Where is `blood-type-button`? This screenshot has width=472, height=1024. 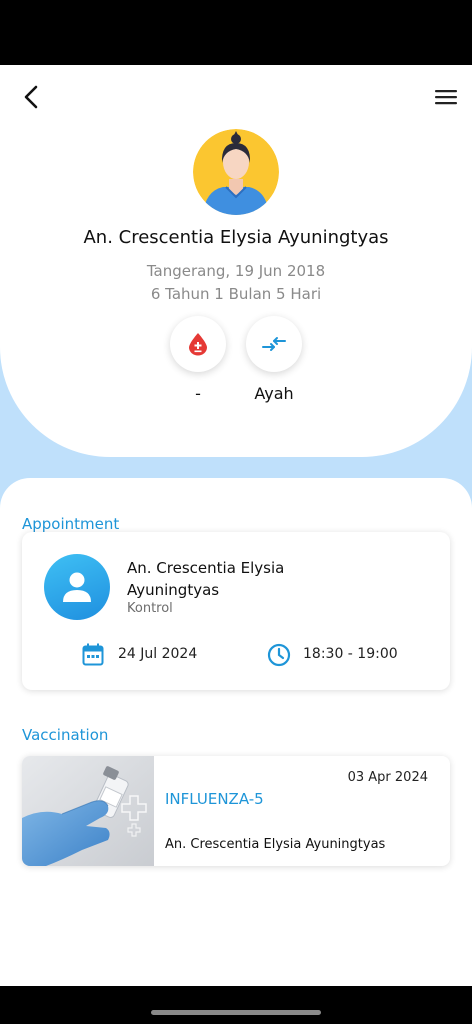 blood-type-button is located at coordinates (198, 344).